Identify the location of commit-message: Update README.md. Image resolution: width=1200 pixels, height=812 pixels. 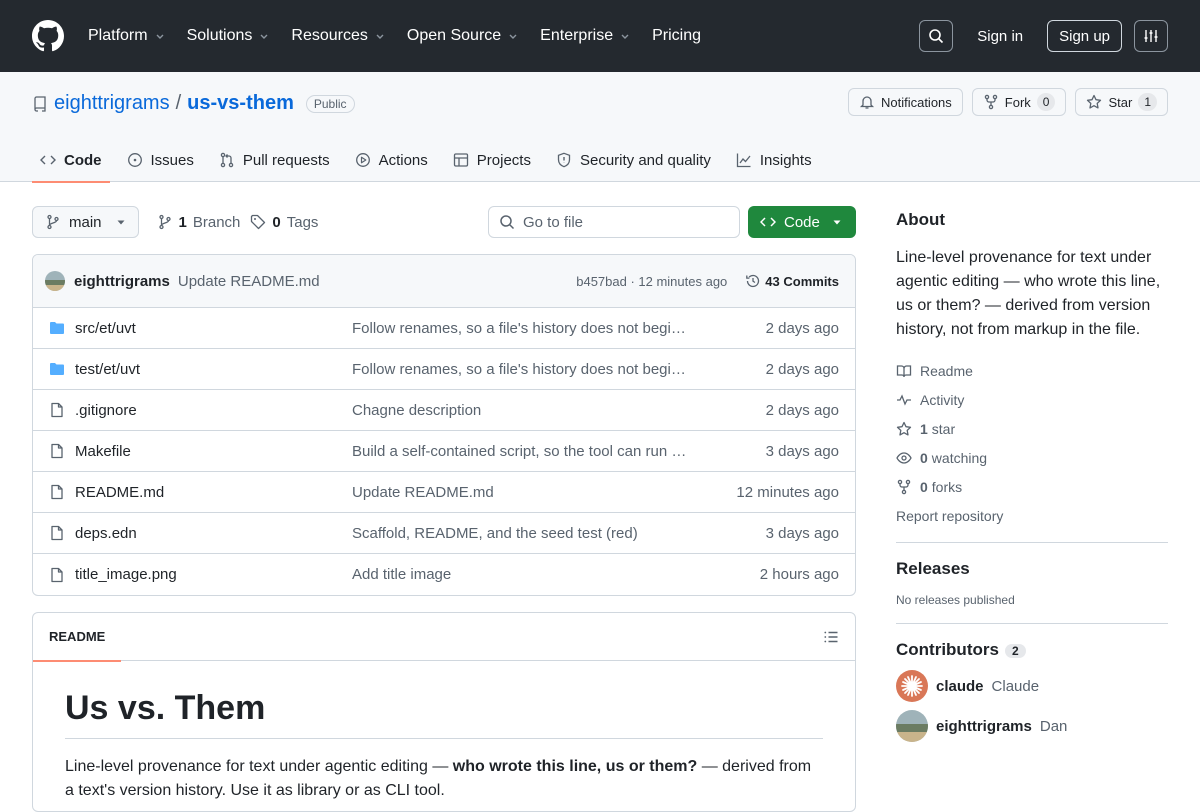
(249, 281).